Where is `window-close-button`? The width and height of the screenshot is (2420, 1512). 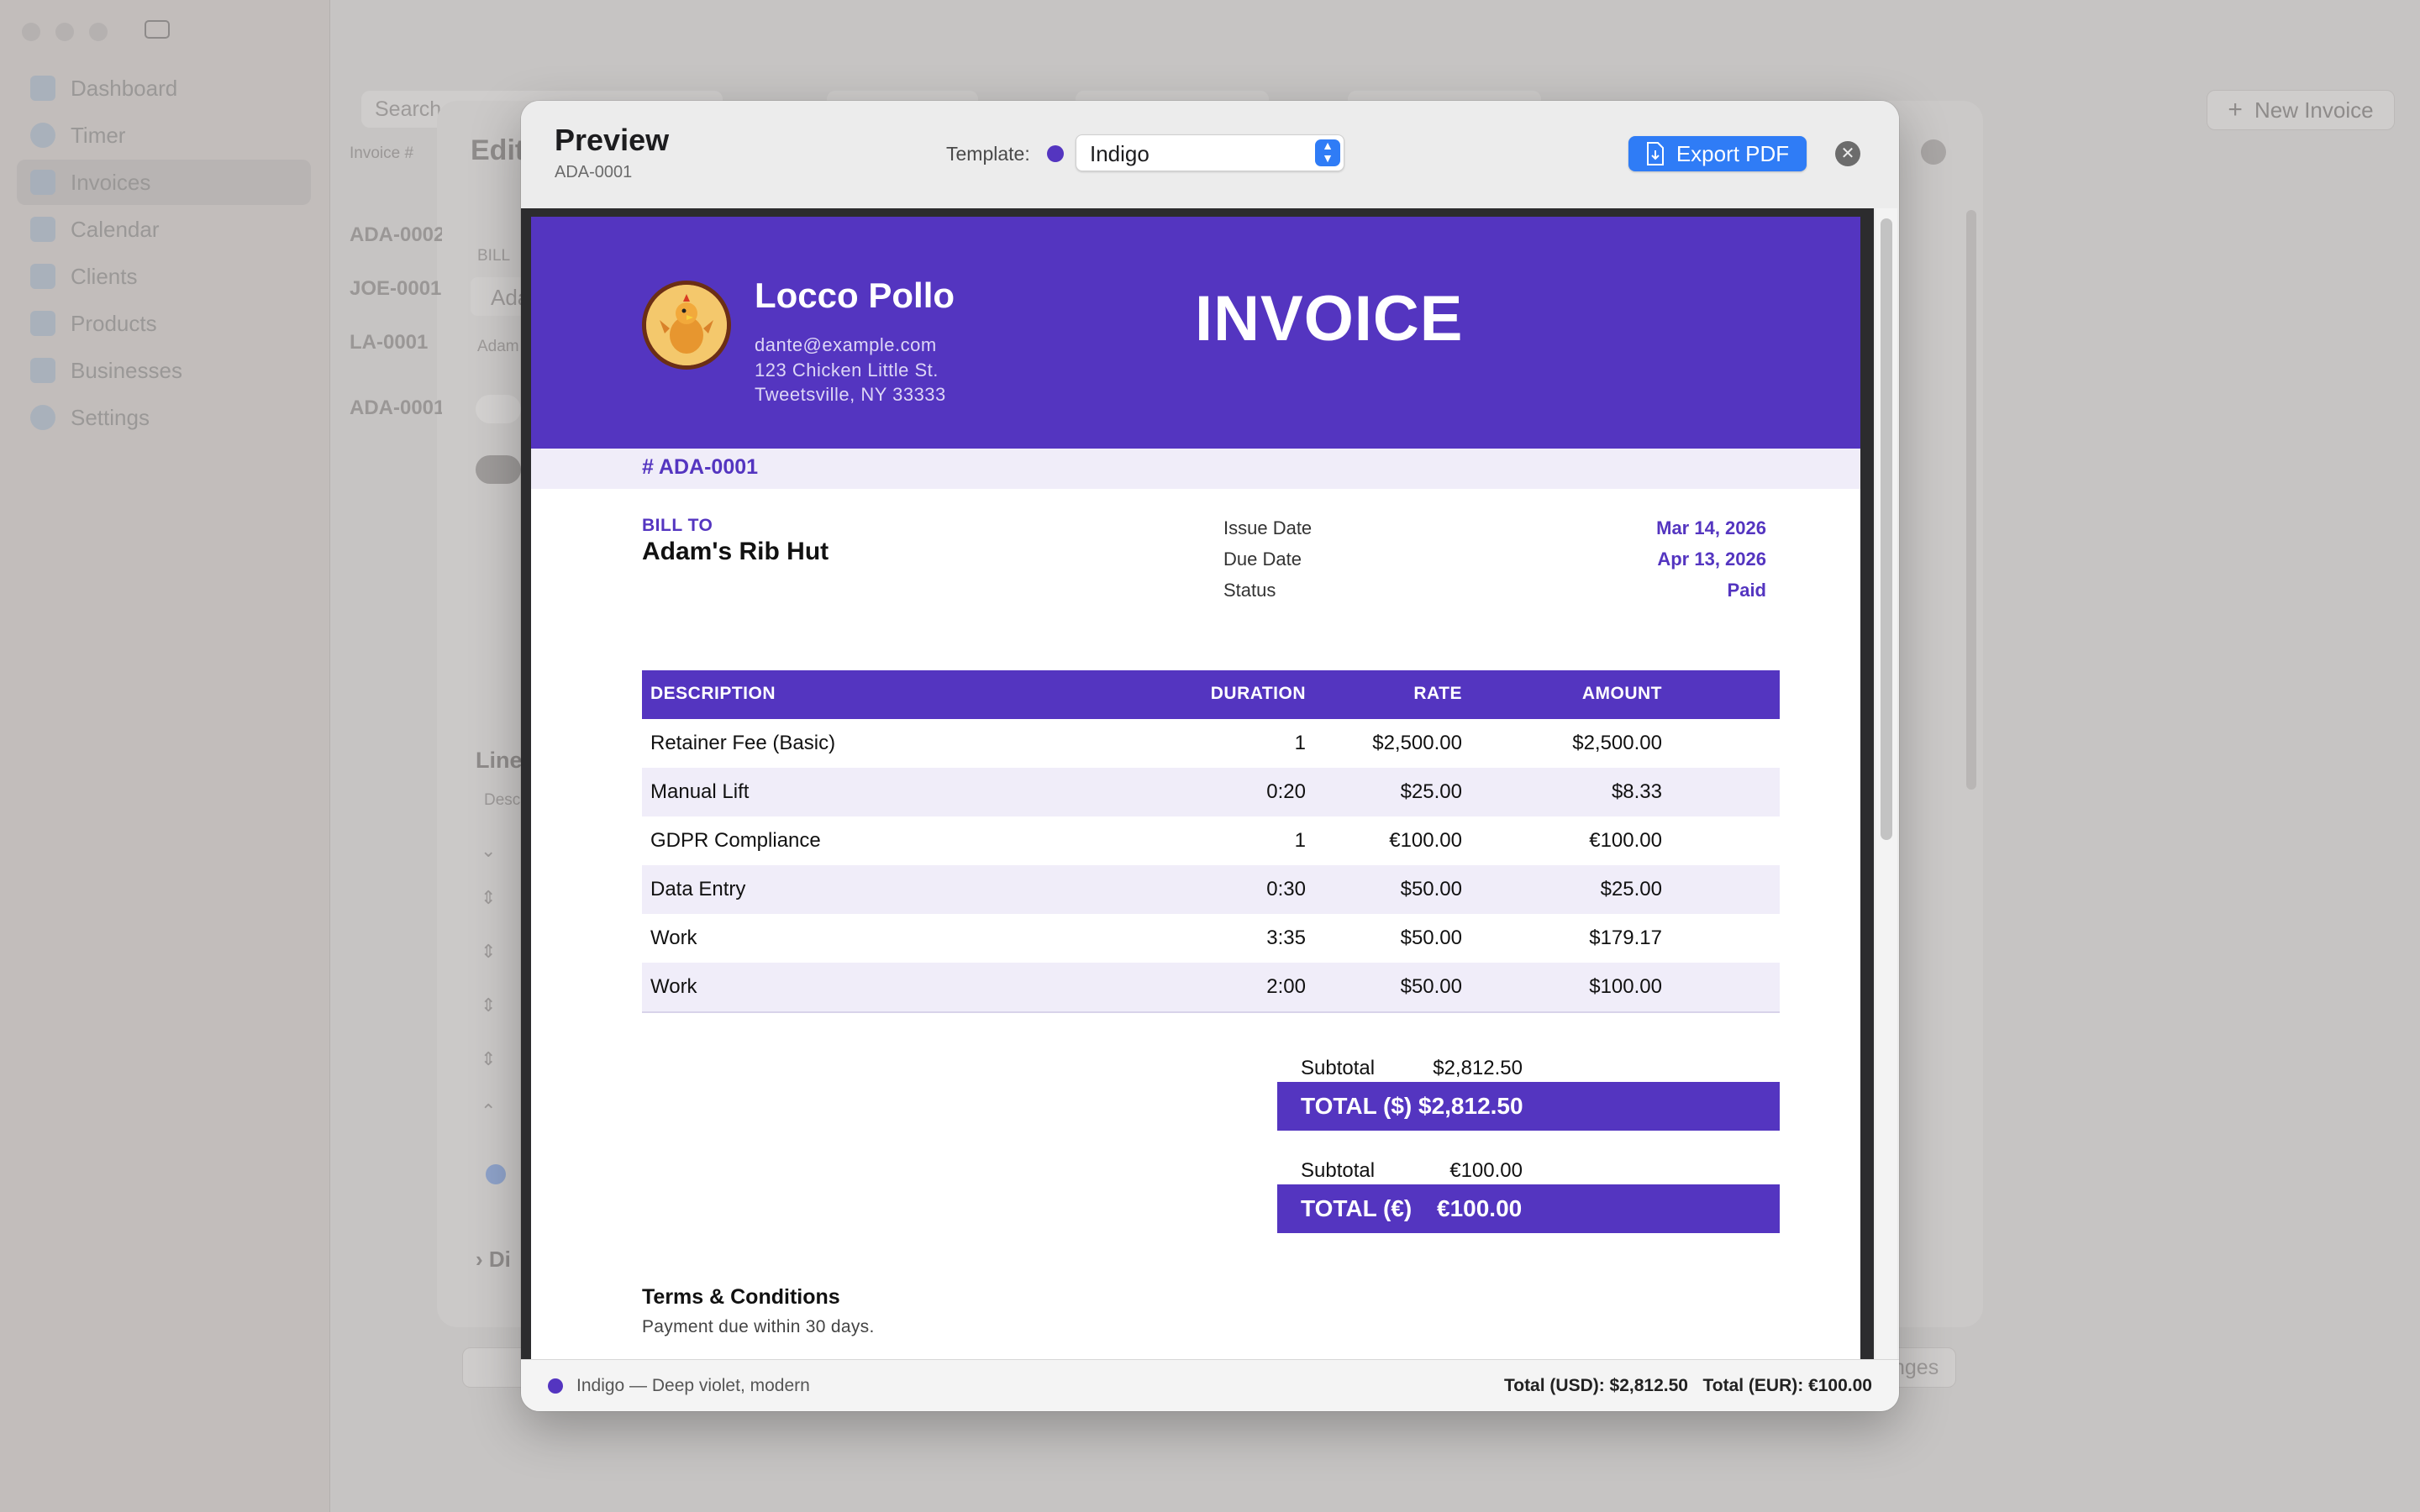 window-close-button is located at coordinates (31, 32).